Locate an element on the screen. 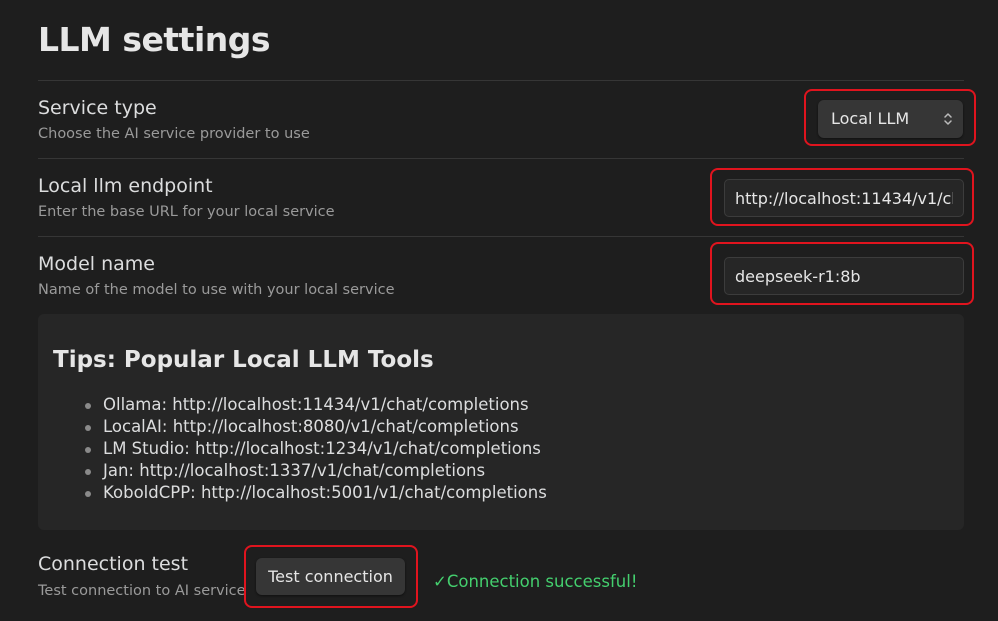 Image resolution: width=998 pixels, height=621 pixels. endpoint-input is located at coordinates (844, 198).